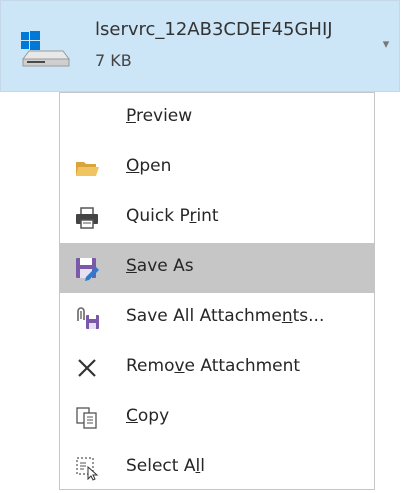 Image resolution: width=402 pixels, height=493 pixels. I want to click on menu-item-quick-print: Quick Print, so click(217, 218).